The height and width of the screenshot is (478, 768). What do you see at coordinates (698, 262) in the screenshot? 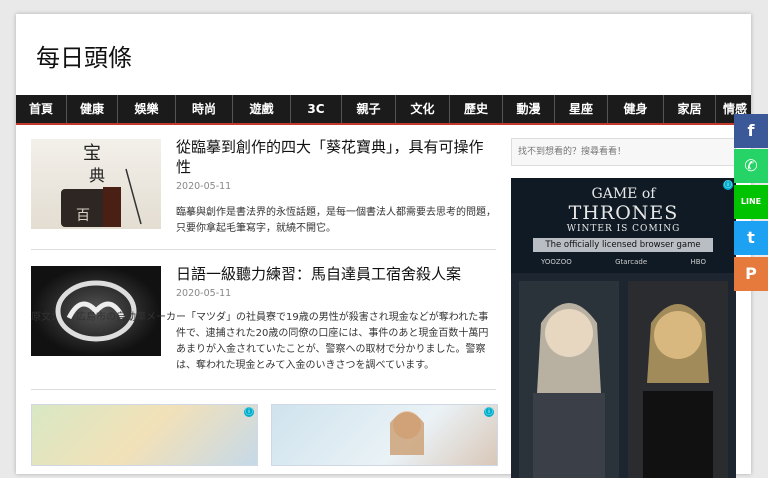
I see `brand-hbo: HBO` at bounding box center [698, 262].